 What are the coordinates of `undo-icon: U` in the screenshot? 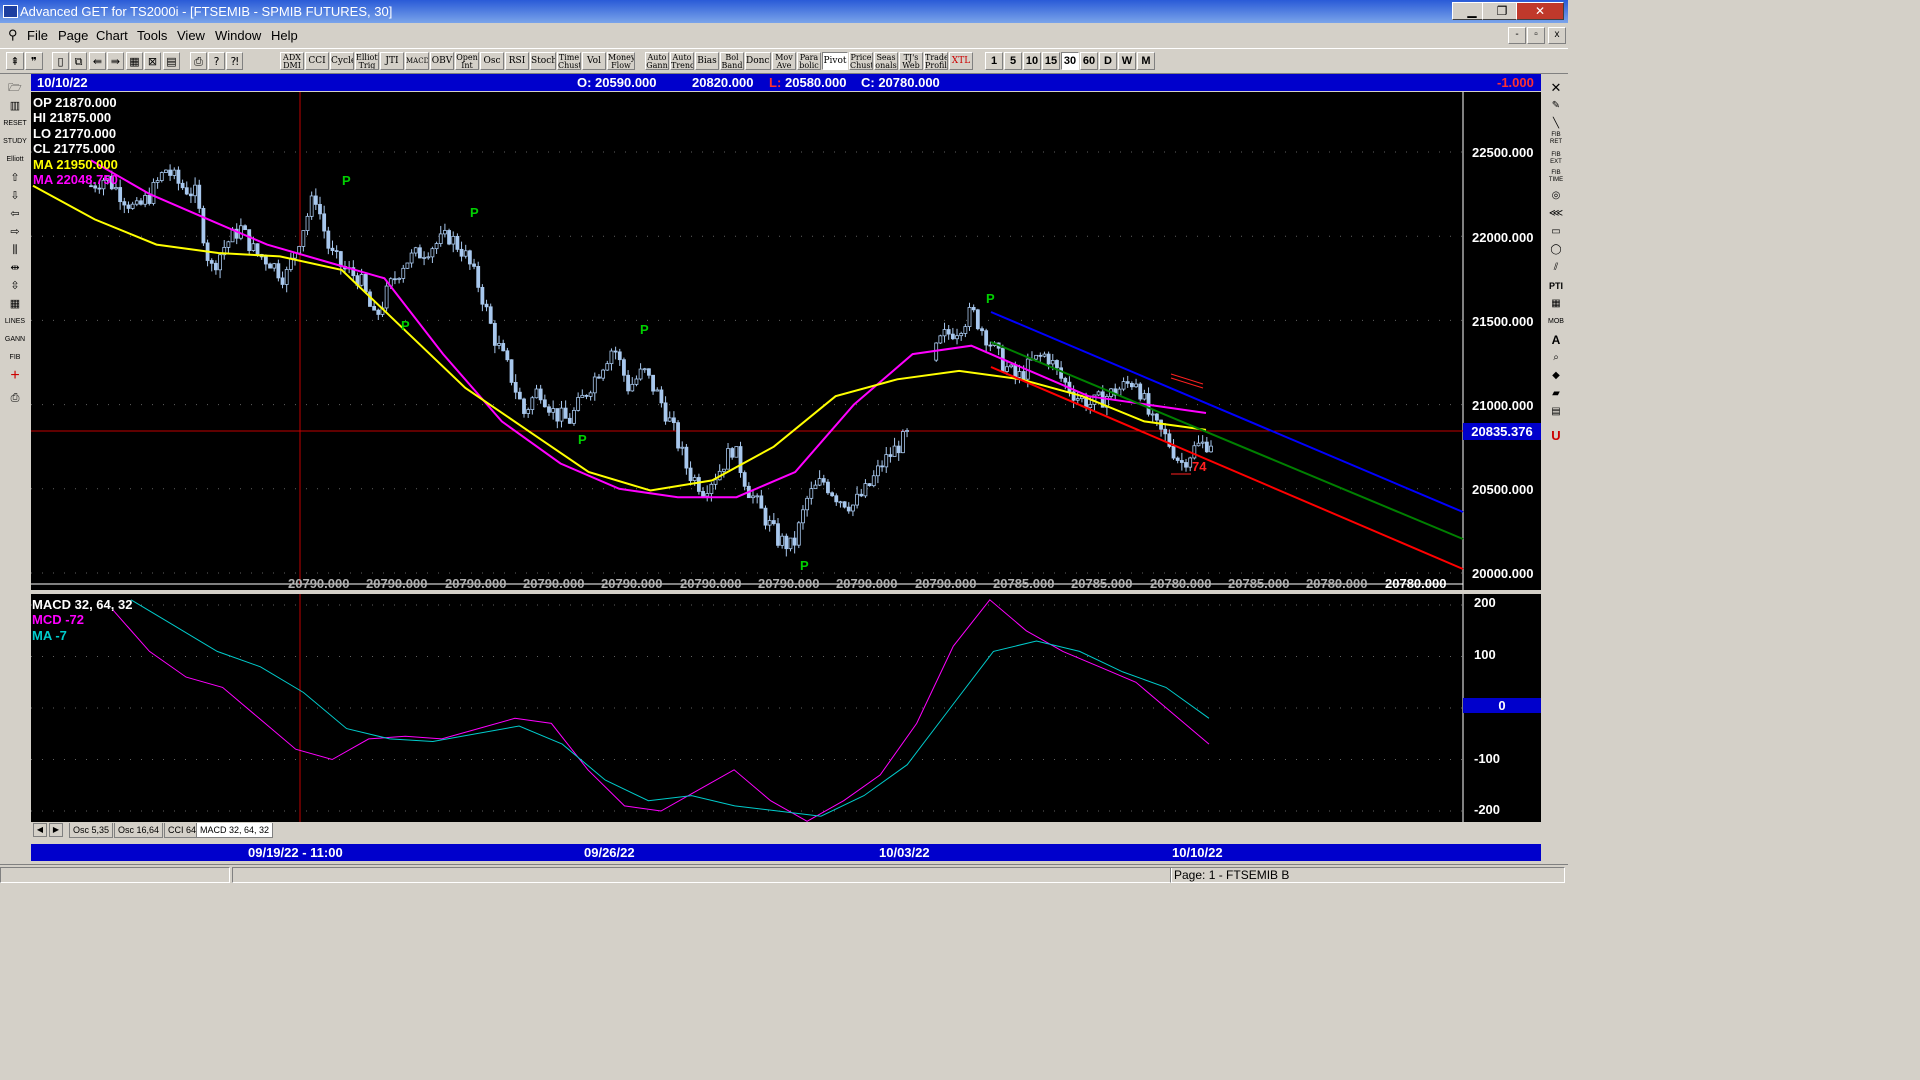 It's located at (1556, 436).